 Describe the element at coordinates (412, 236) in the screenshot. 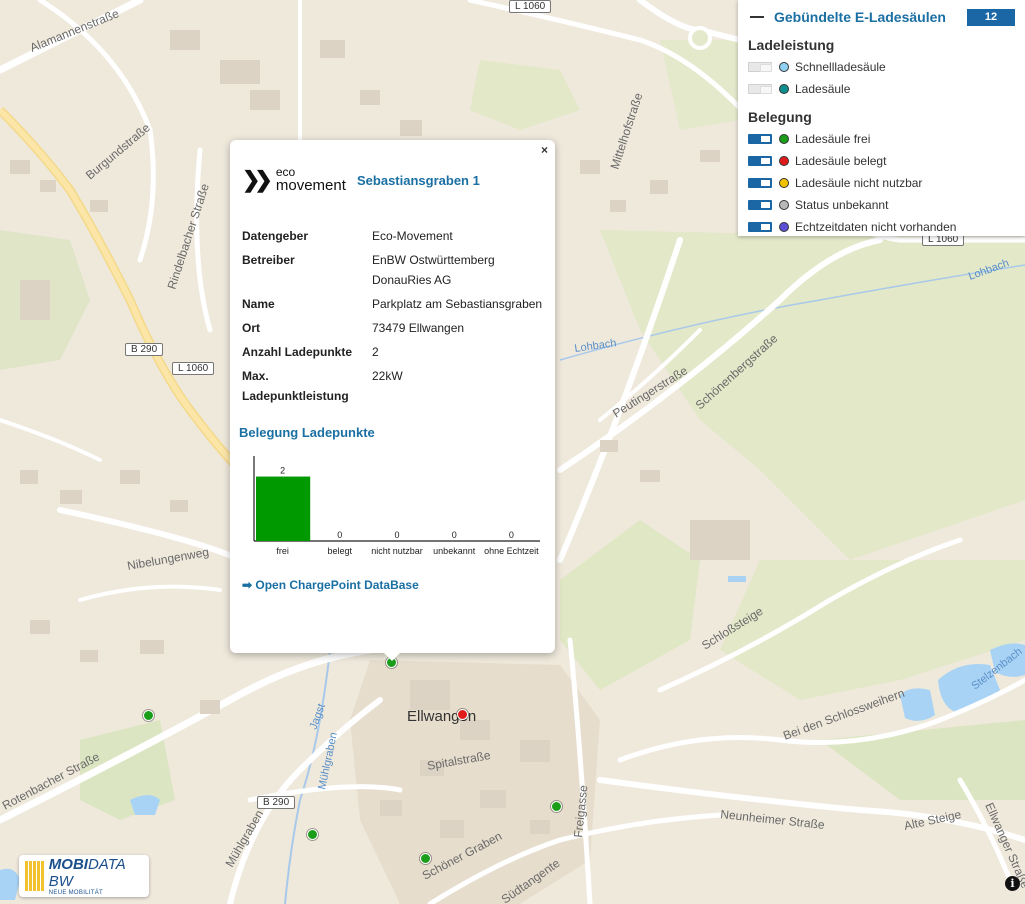

I see `info-value: Eco-Movement` at that location.